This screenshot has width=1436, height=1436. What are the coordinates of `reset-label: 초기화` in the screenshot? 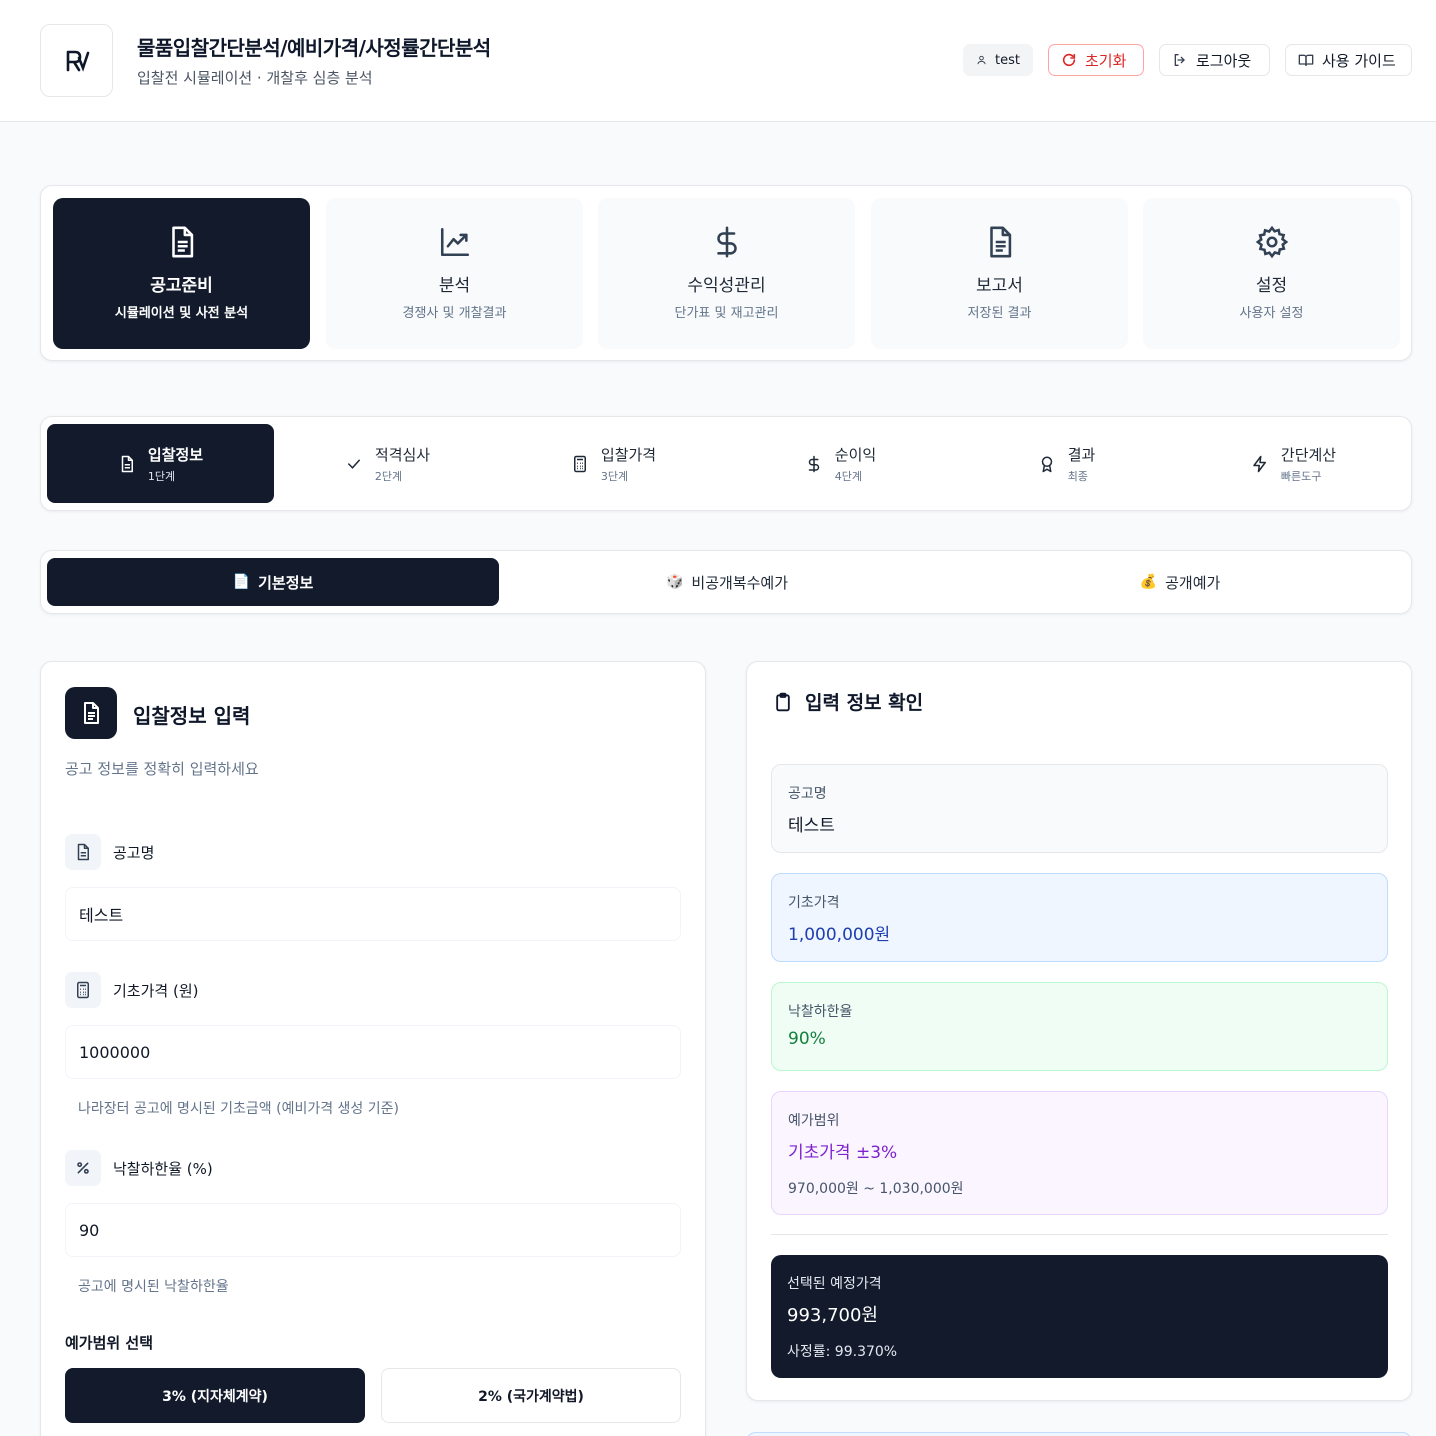 It's located at (1106, 60).